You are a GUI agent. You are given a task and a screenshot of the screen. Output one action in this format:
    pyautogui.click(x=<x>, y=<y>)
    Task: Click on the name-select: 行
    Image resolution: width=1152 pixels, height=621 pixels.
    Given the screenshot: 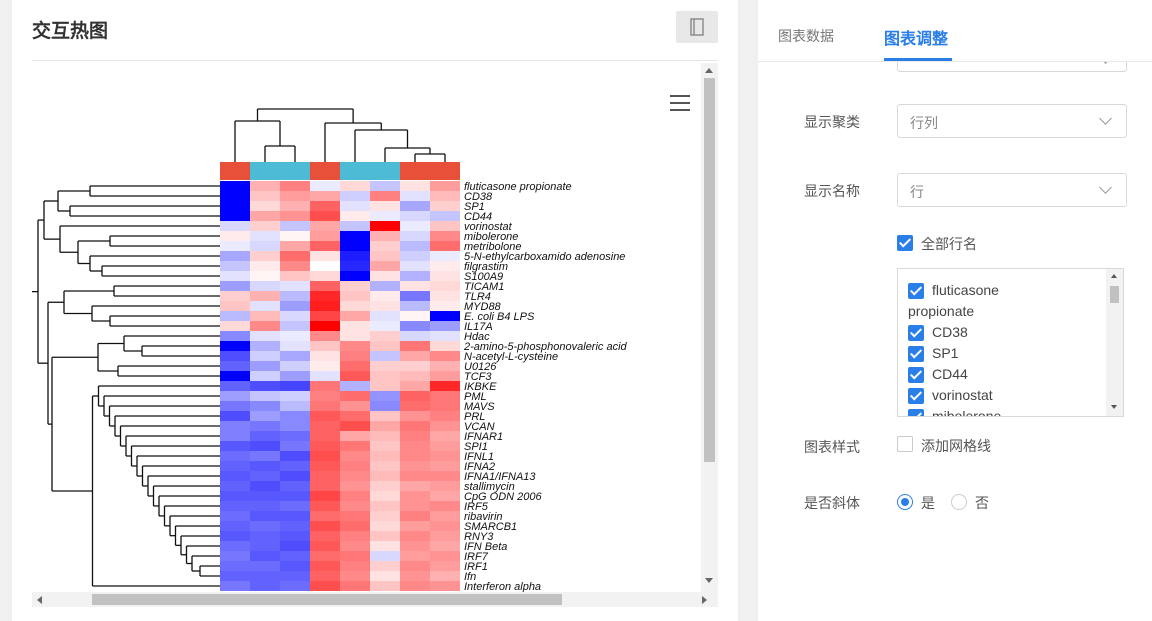 What is the action you would take?
    pyautogui.click(x=1012, y=190)
    